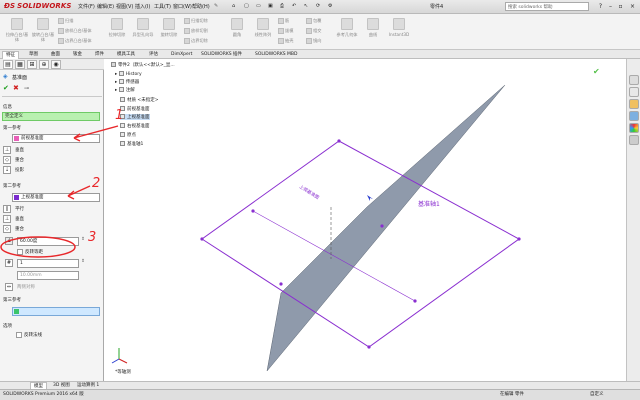 Image resolution: width=640 pixels, height=400 pixels. What do you see at coordinates (43, 32) in the screenshot?
I see `revolved-boss-button: 旋转凸台/基体` at bounding box center [43, 32].